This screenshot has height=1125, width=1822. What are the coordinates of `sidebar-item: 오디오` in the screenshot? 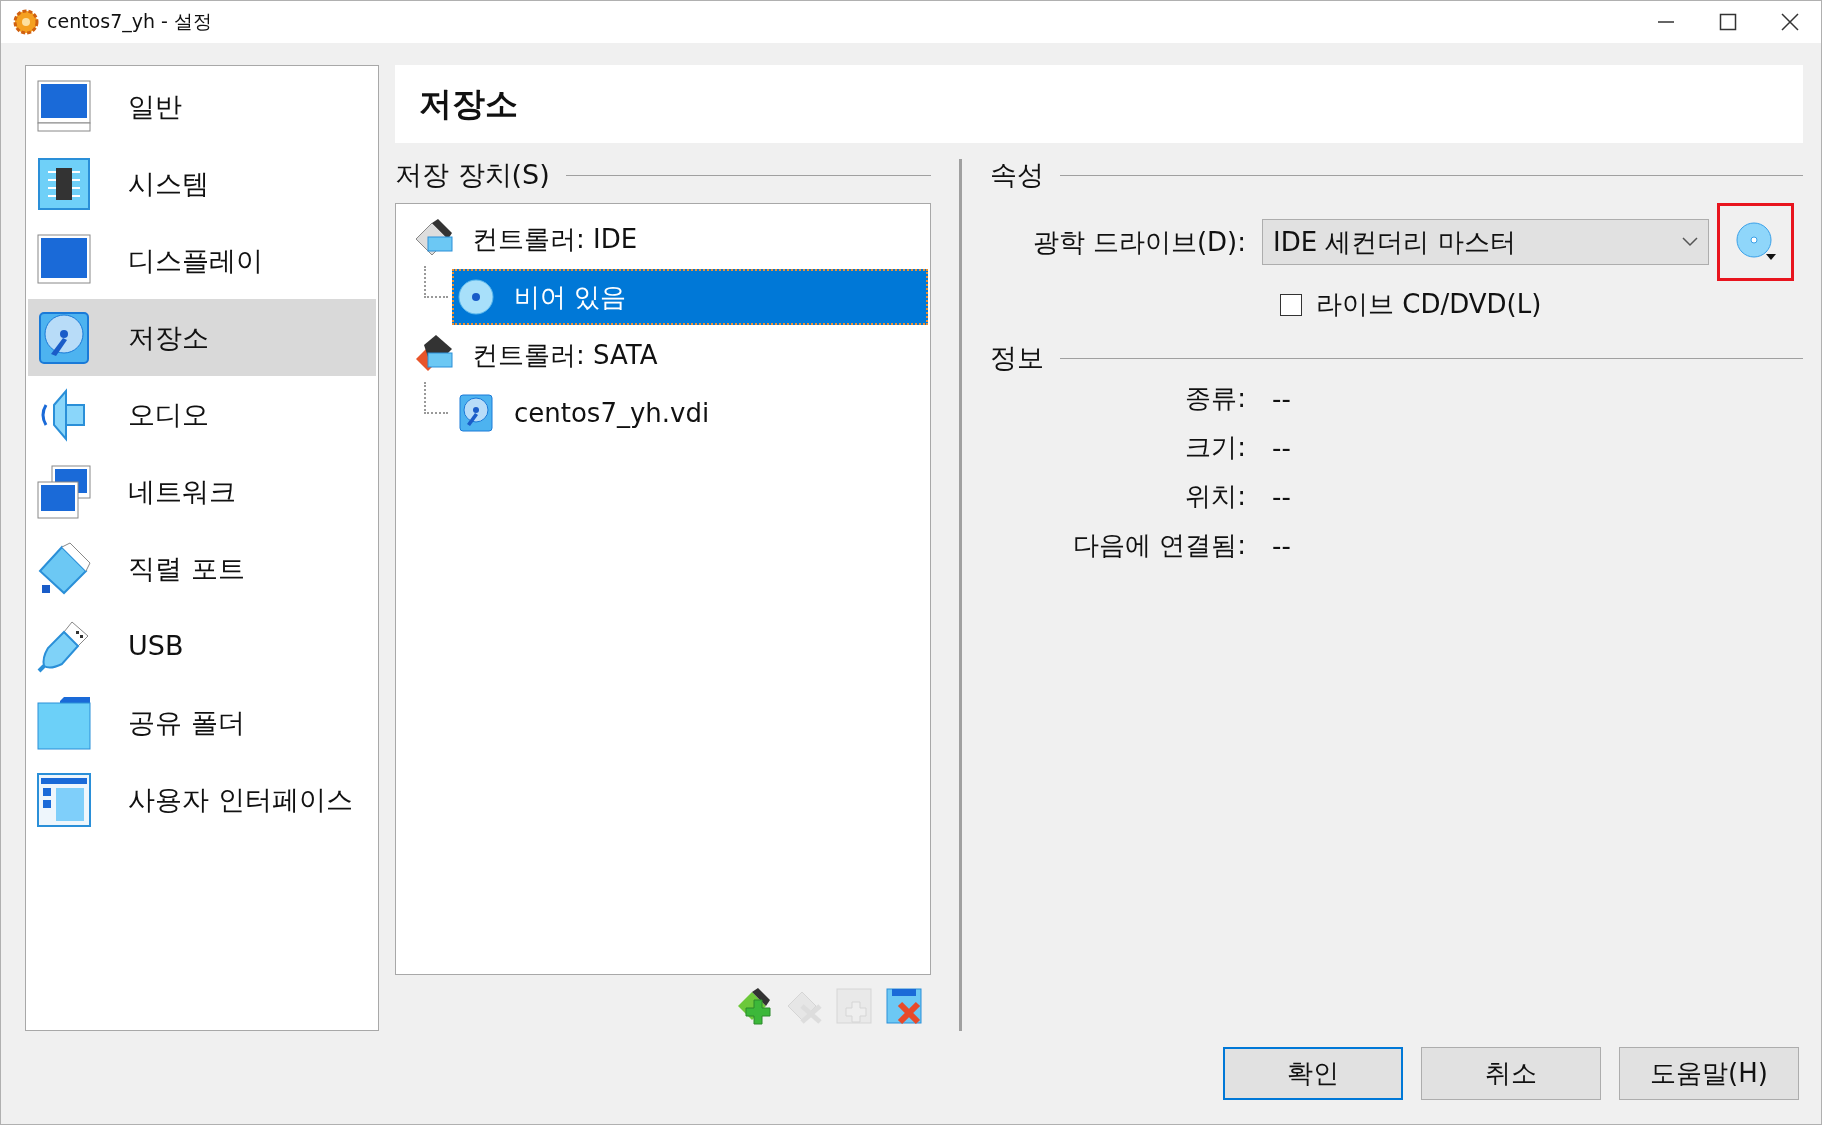 It's located at (202, 414).